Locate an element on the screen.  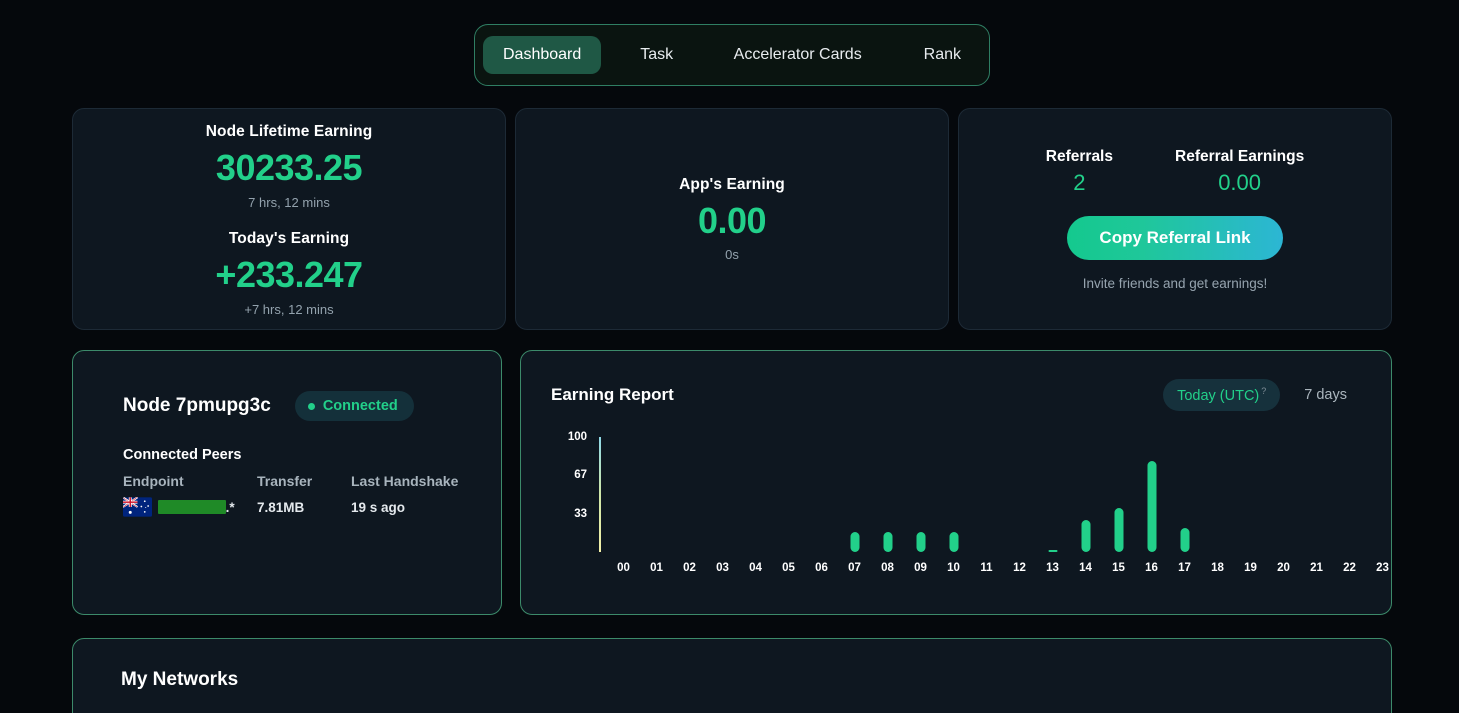
chart-x-tick: 14 is located at coordinates (1085, 567).